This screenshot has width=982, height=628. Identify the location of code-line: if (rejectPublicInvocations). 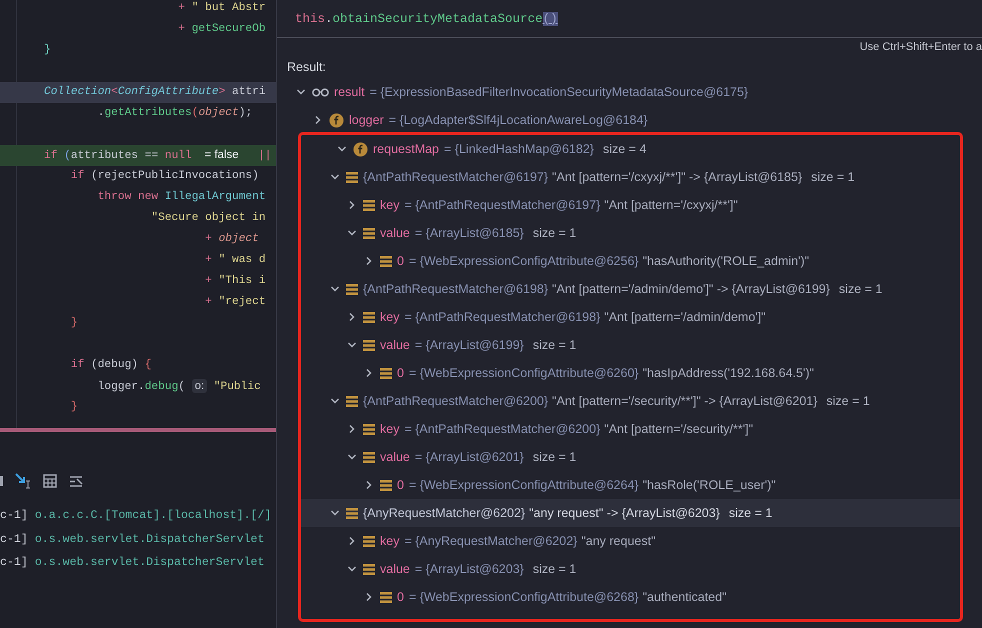
(165, 176).